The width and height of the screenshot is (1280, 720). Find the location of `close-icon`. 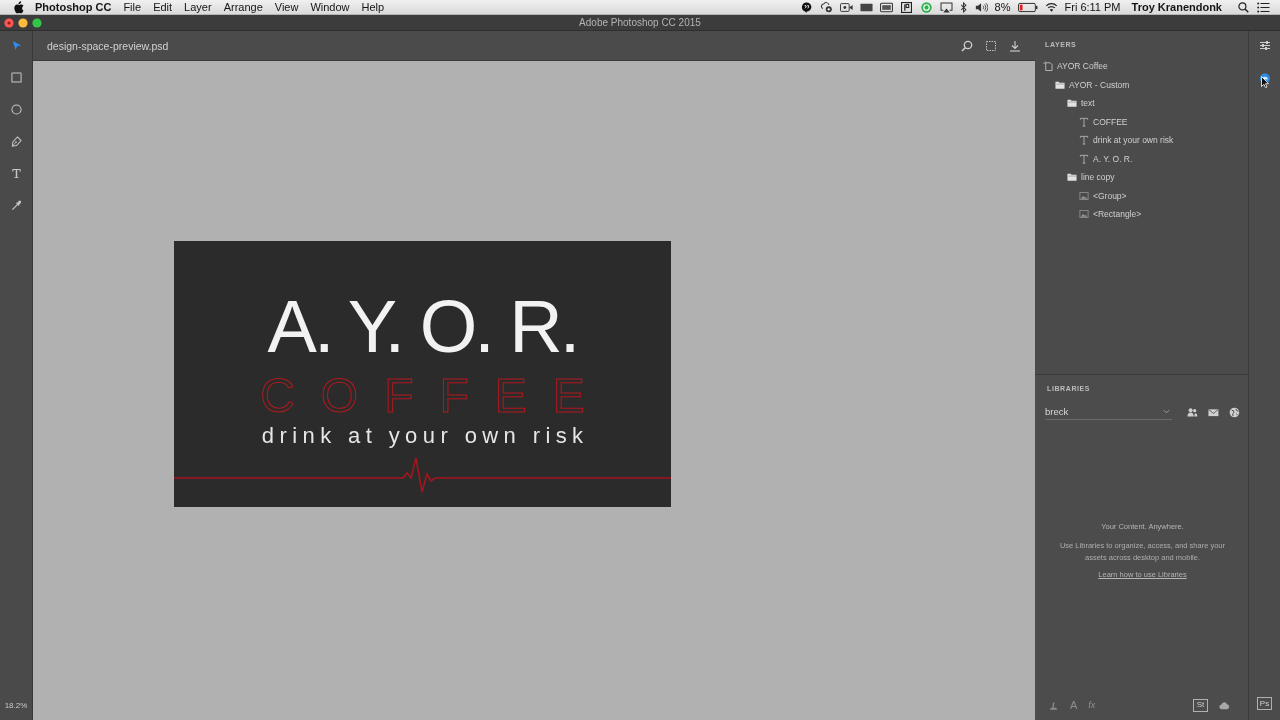

close-icon is located at coordinates (9, 22).